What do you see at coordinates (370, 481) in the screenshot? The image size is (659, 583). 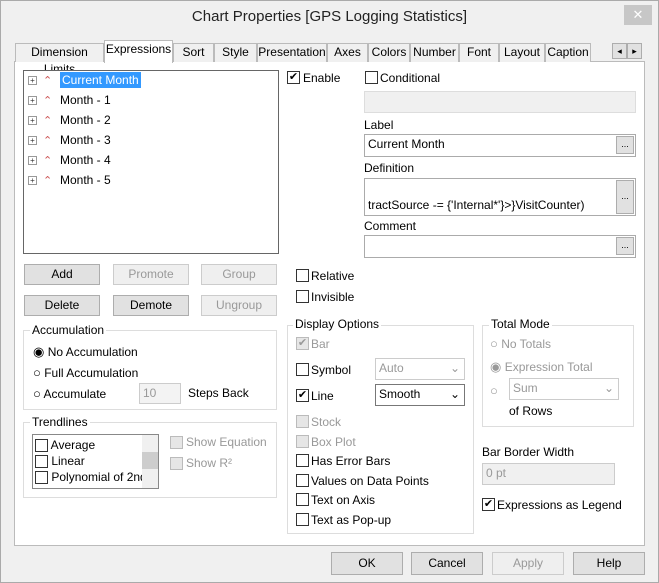 I see `values-on-data-points-label: Values on Data Points` at bounding box center [370, 481].